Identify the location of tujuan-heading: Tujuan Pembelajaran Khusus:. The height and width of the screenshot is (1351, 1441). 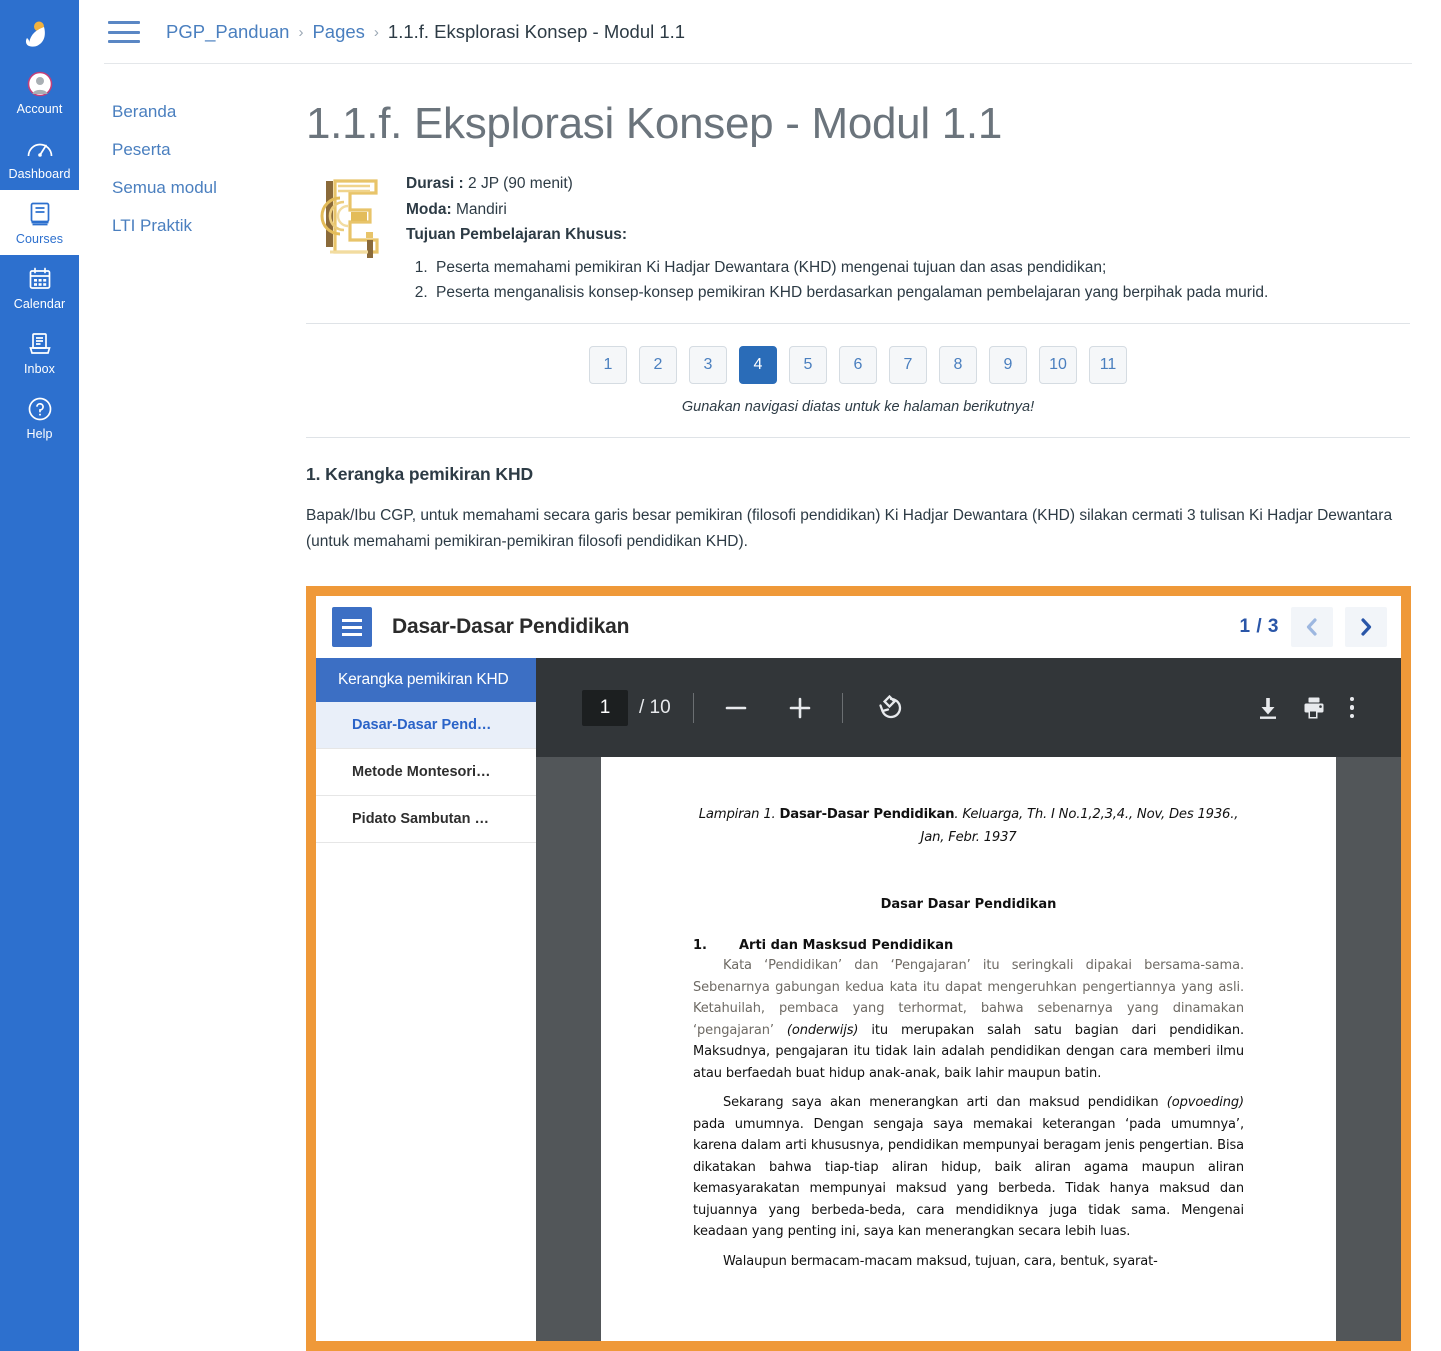
(837, 235).